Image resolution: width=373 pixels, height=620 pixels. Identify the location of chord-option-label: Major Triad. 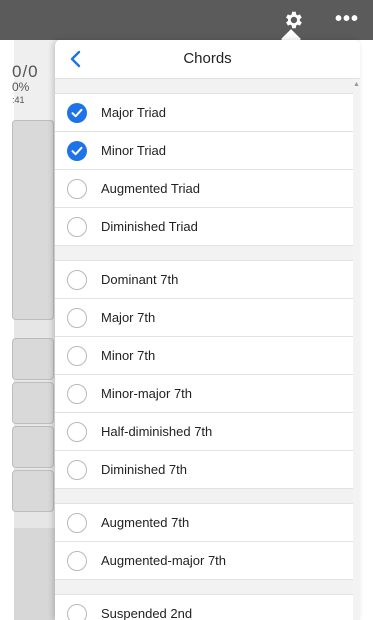
(134, 112).